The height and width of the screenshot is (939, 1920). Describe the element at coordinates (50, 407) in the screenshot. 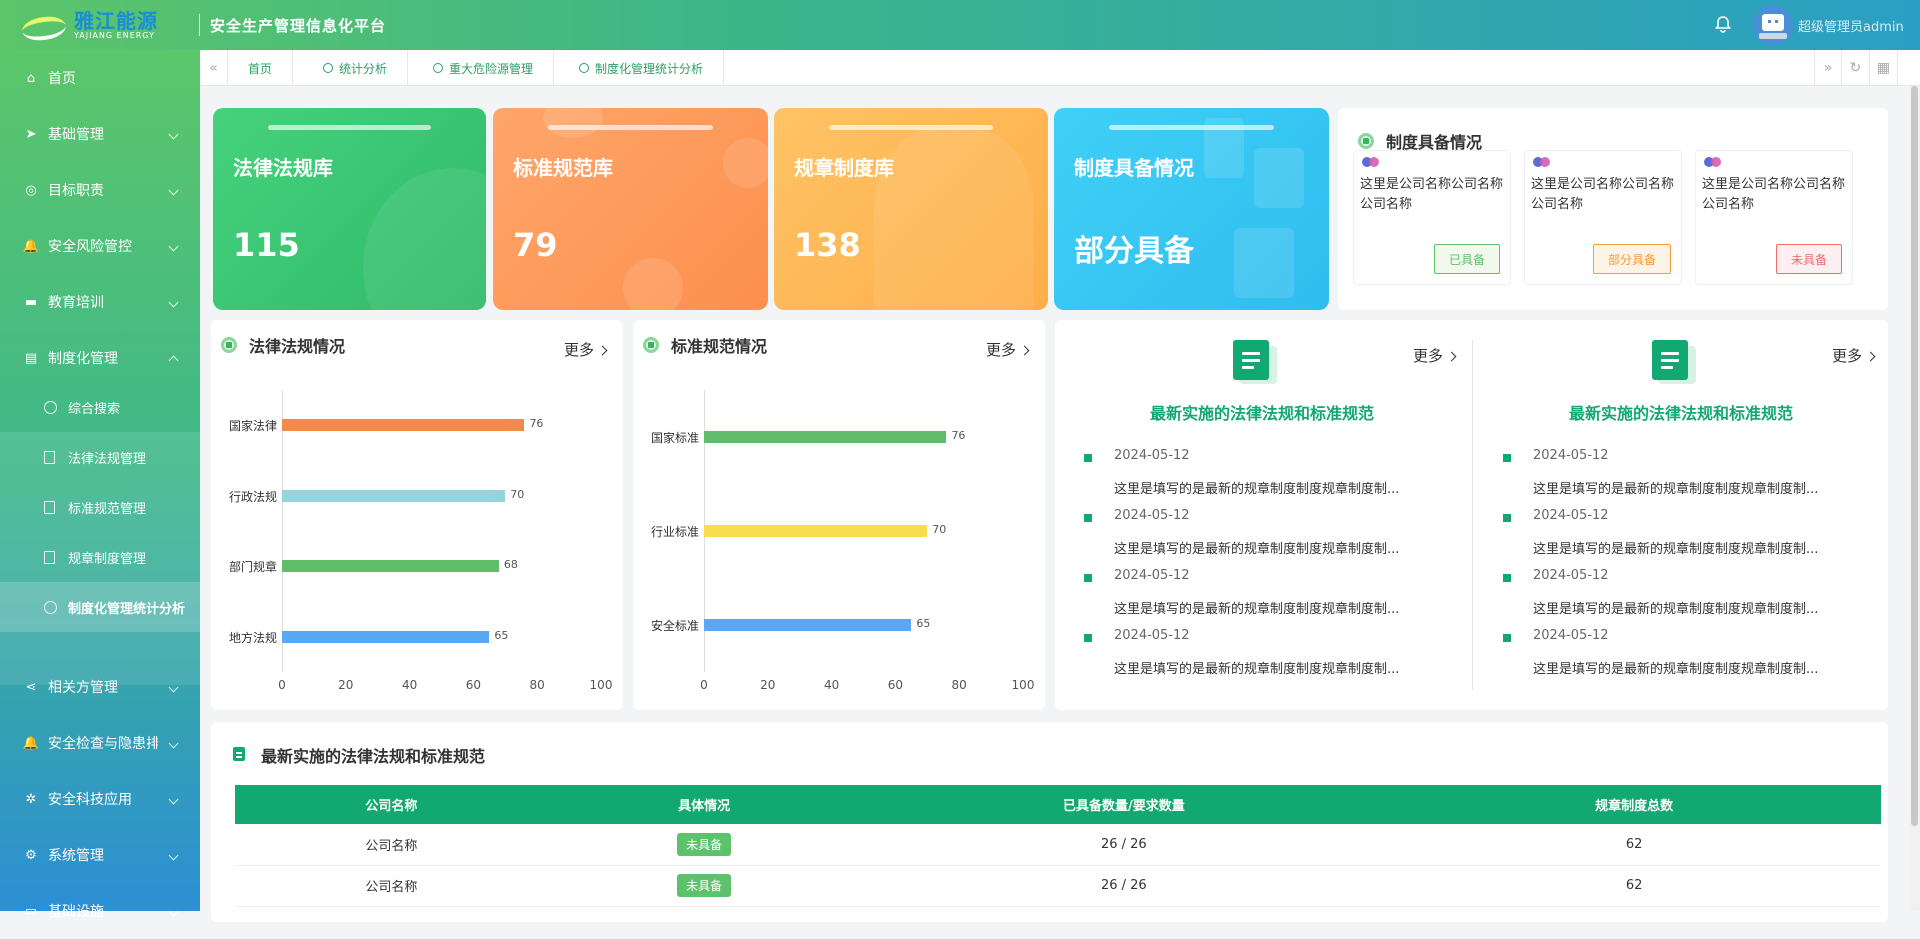

I see `search-icon` at that location.